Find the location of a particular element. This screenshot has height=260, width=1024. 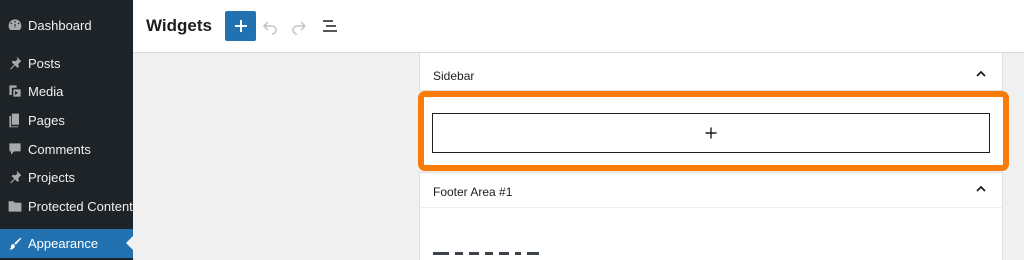

comment-icon is located at coordinates (15, 149).